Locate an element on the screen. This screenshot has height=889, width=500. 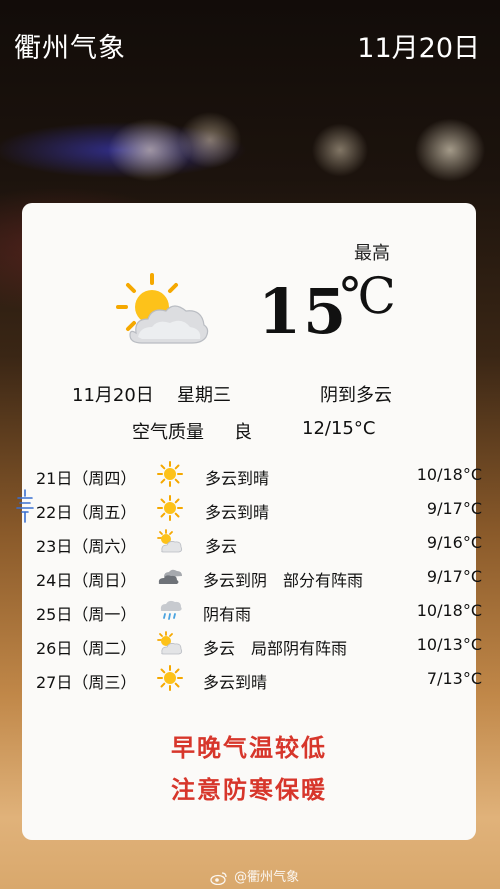
forecast-condition: 多云 is located at coordinates (221, 546).